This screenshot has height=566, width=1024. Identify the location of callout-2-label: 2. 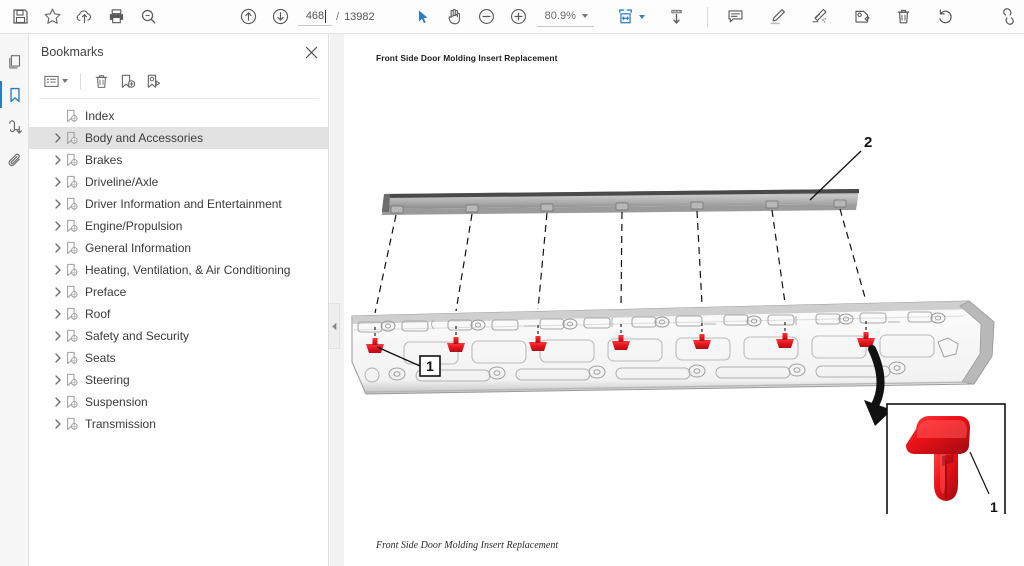
(868, 142).